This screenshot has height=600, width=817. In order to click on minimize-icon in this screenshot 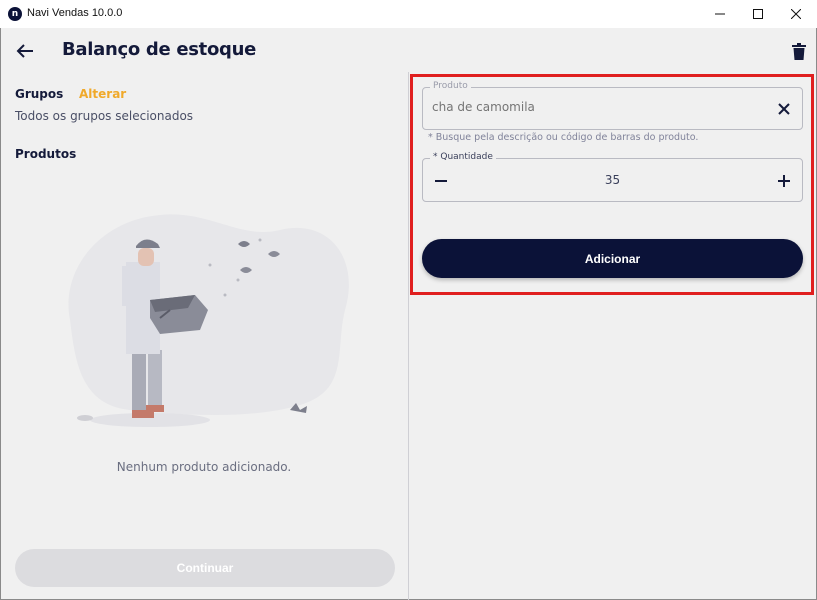, I will do `click(720, 14)`.